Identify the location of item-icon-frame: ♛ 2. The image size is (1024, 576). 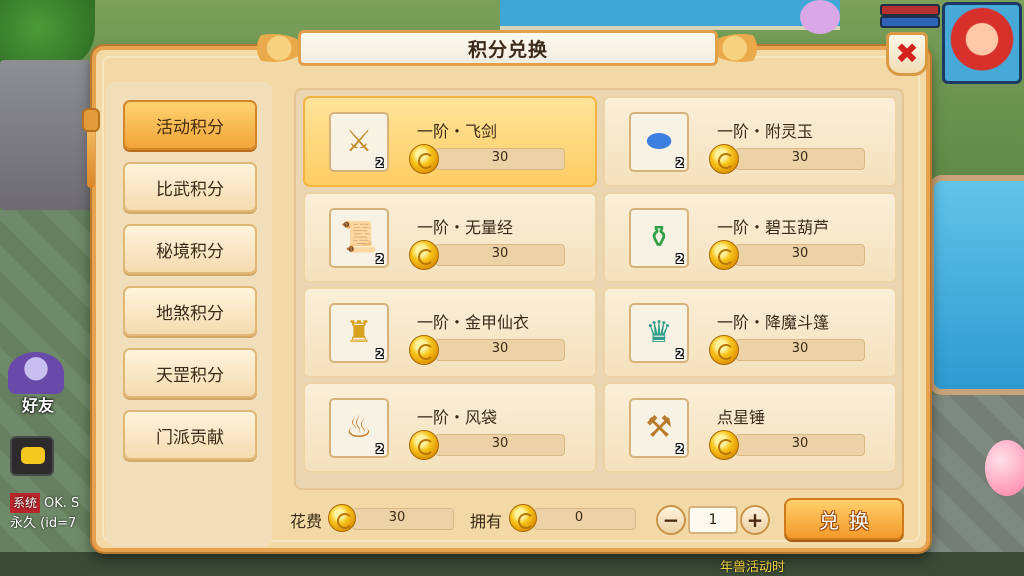
(659, 333).